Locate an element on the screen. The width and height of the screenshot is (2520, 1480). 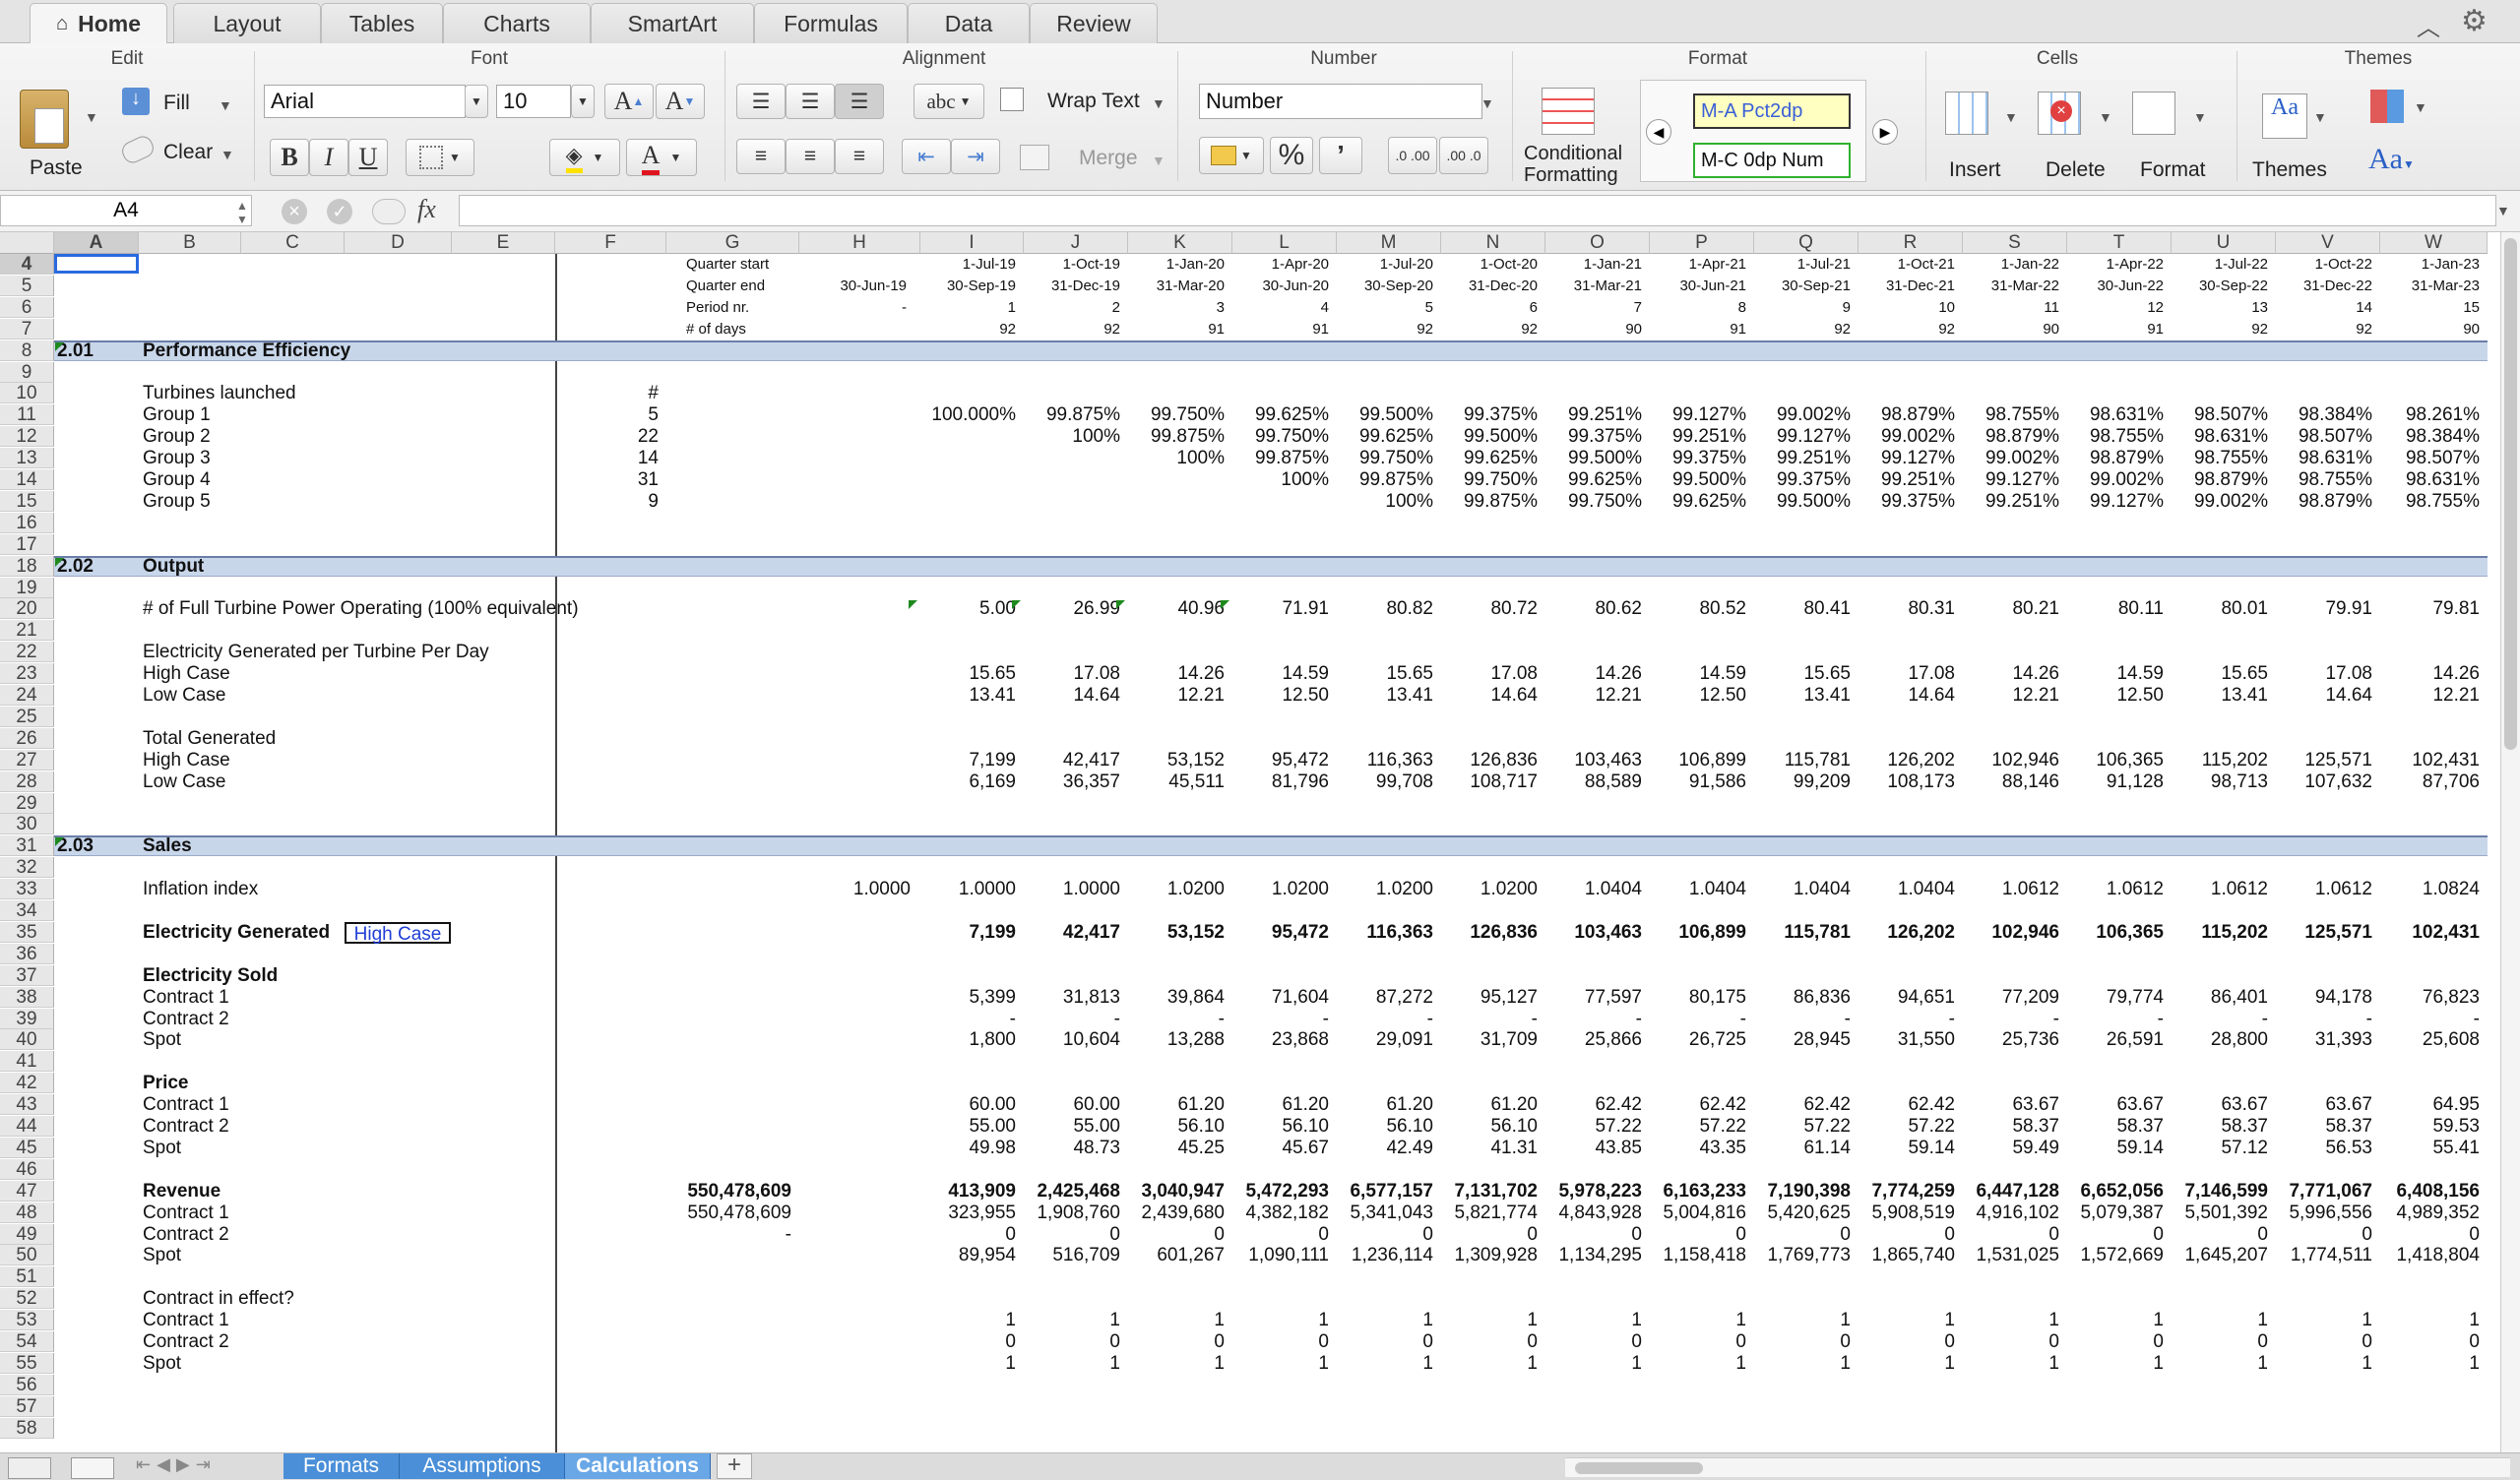
column-header: J is located at coordinates (1076, 243).